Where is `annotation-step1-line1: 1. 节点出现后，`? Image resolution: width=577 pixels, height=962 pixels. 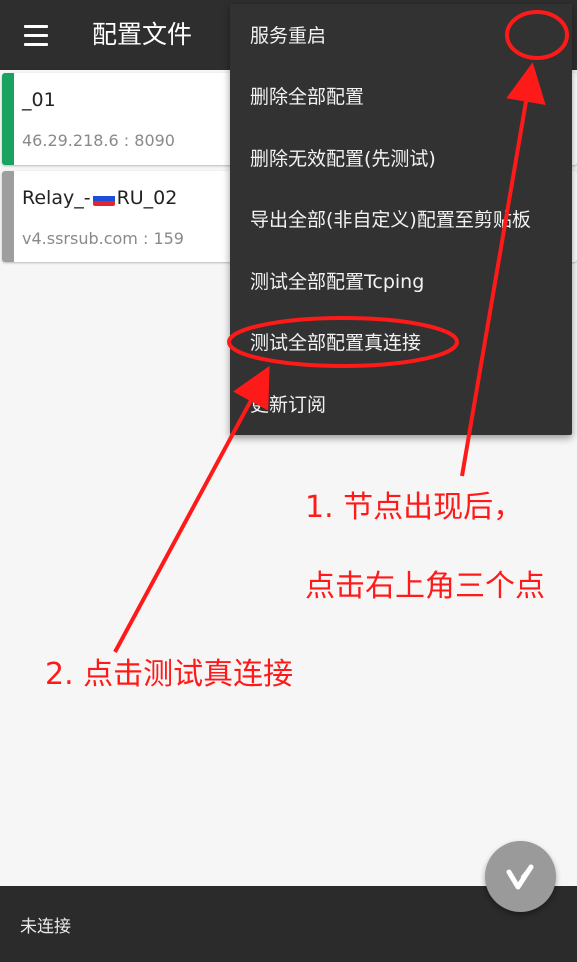
annotation-step1-line1: 1. 节点出现后， is located at coordinates (414, 507).